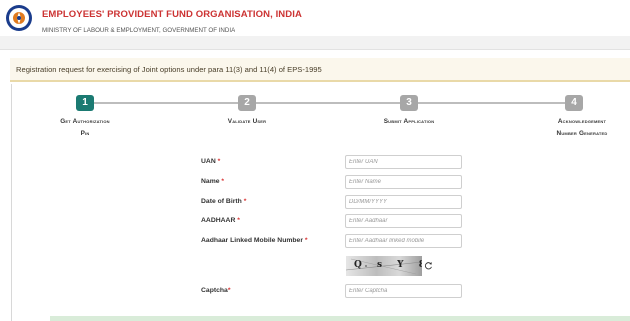 This screenshot has height=321, width=630. Describe the element at coordinates (19, 18) in the screenshot. I see `epfo-logo-icon` at that location.